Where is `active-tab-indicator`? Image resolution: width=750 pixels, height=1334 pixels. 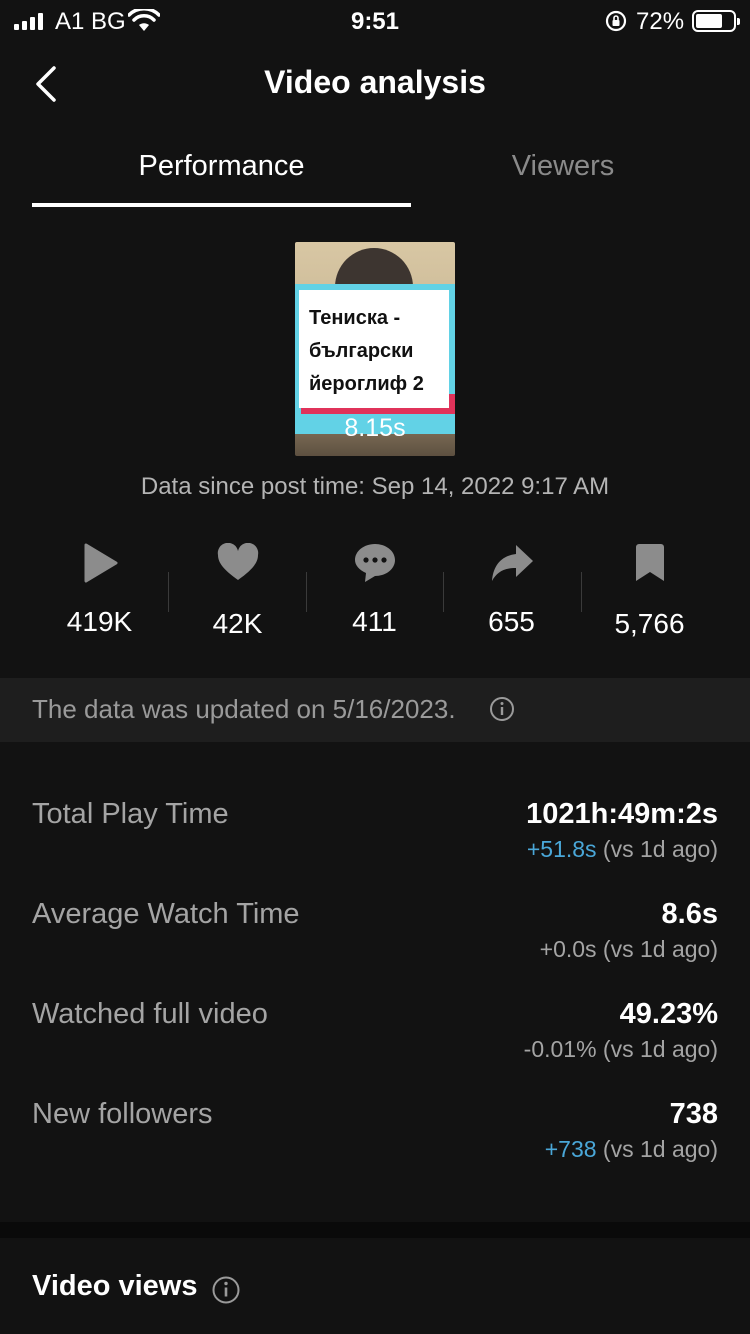
active-tab-indicator is located at coordinates (221, 205).